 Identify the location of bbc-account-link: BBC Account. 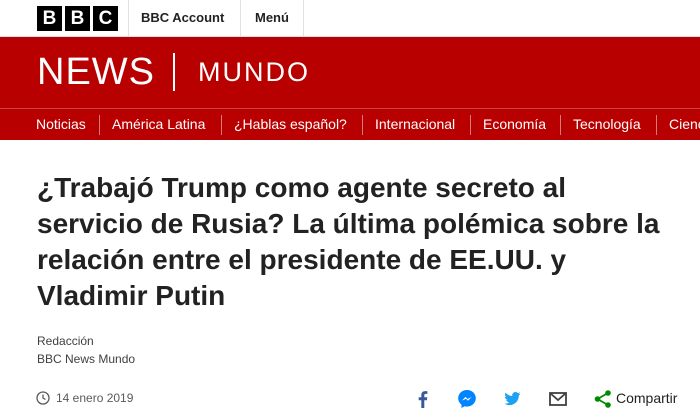
(182, 17).